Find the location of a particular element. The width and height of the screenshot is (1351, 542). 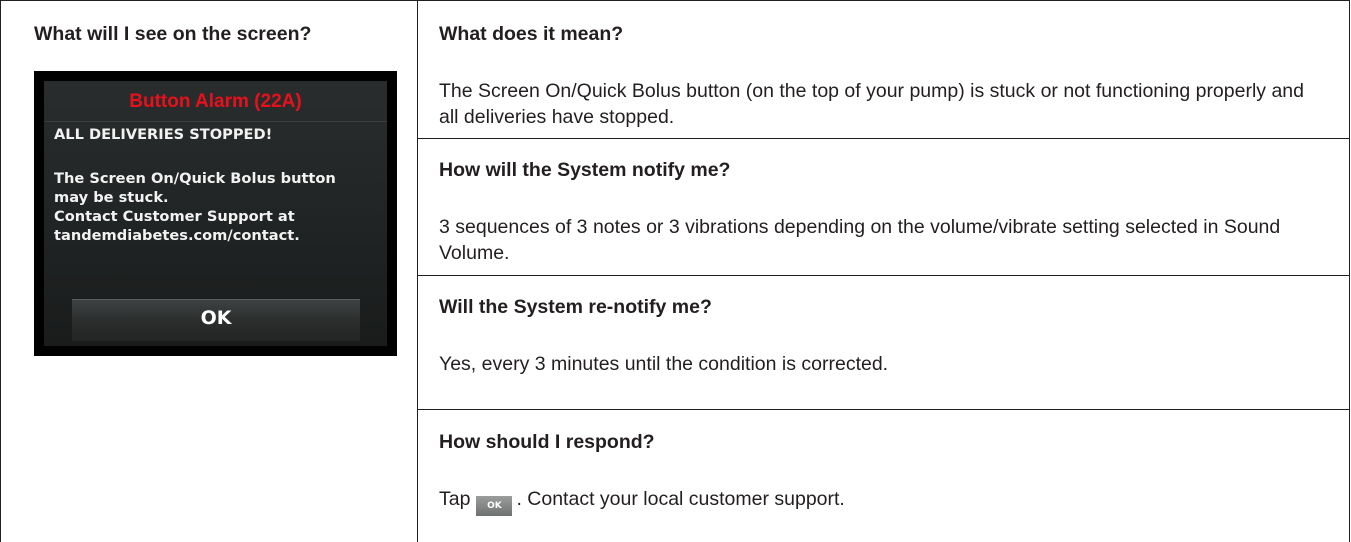

pump-ok-button: OK is located at coordinates (216, 320).